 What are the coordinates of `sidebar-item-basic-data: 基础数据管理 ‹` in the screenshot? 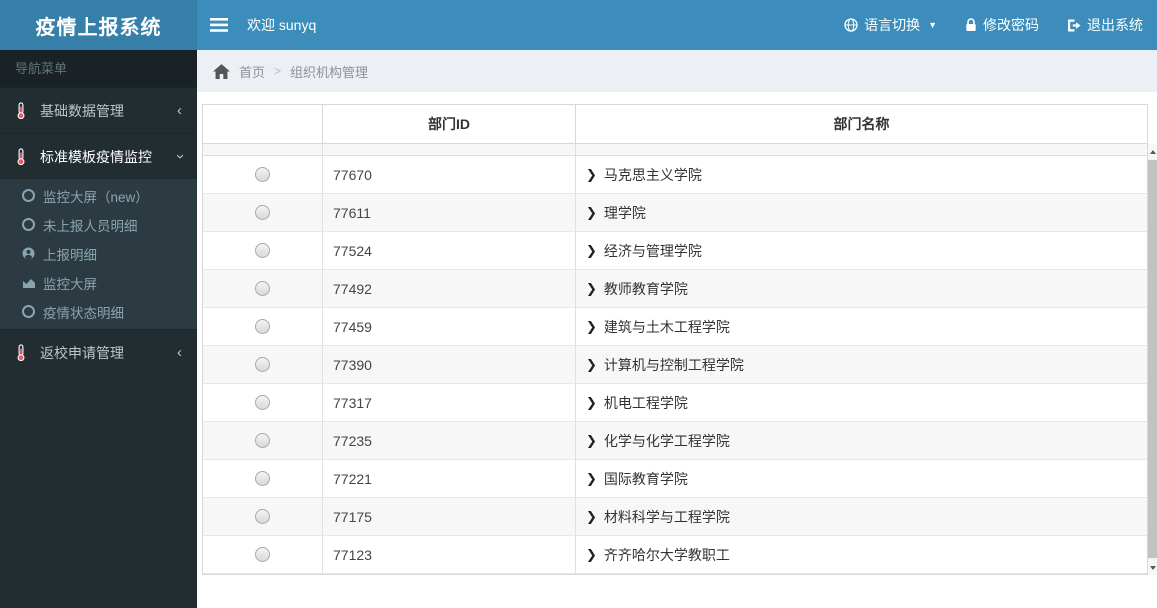 It's located at (98, 110).